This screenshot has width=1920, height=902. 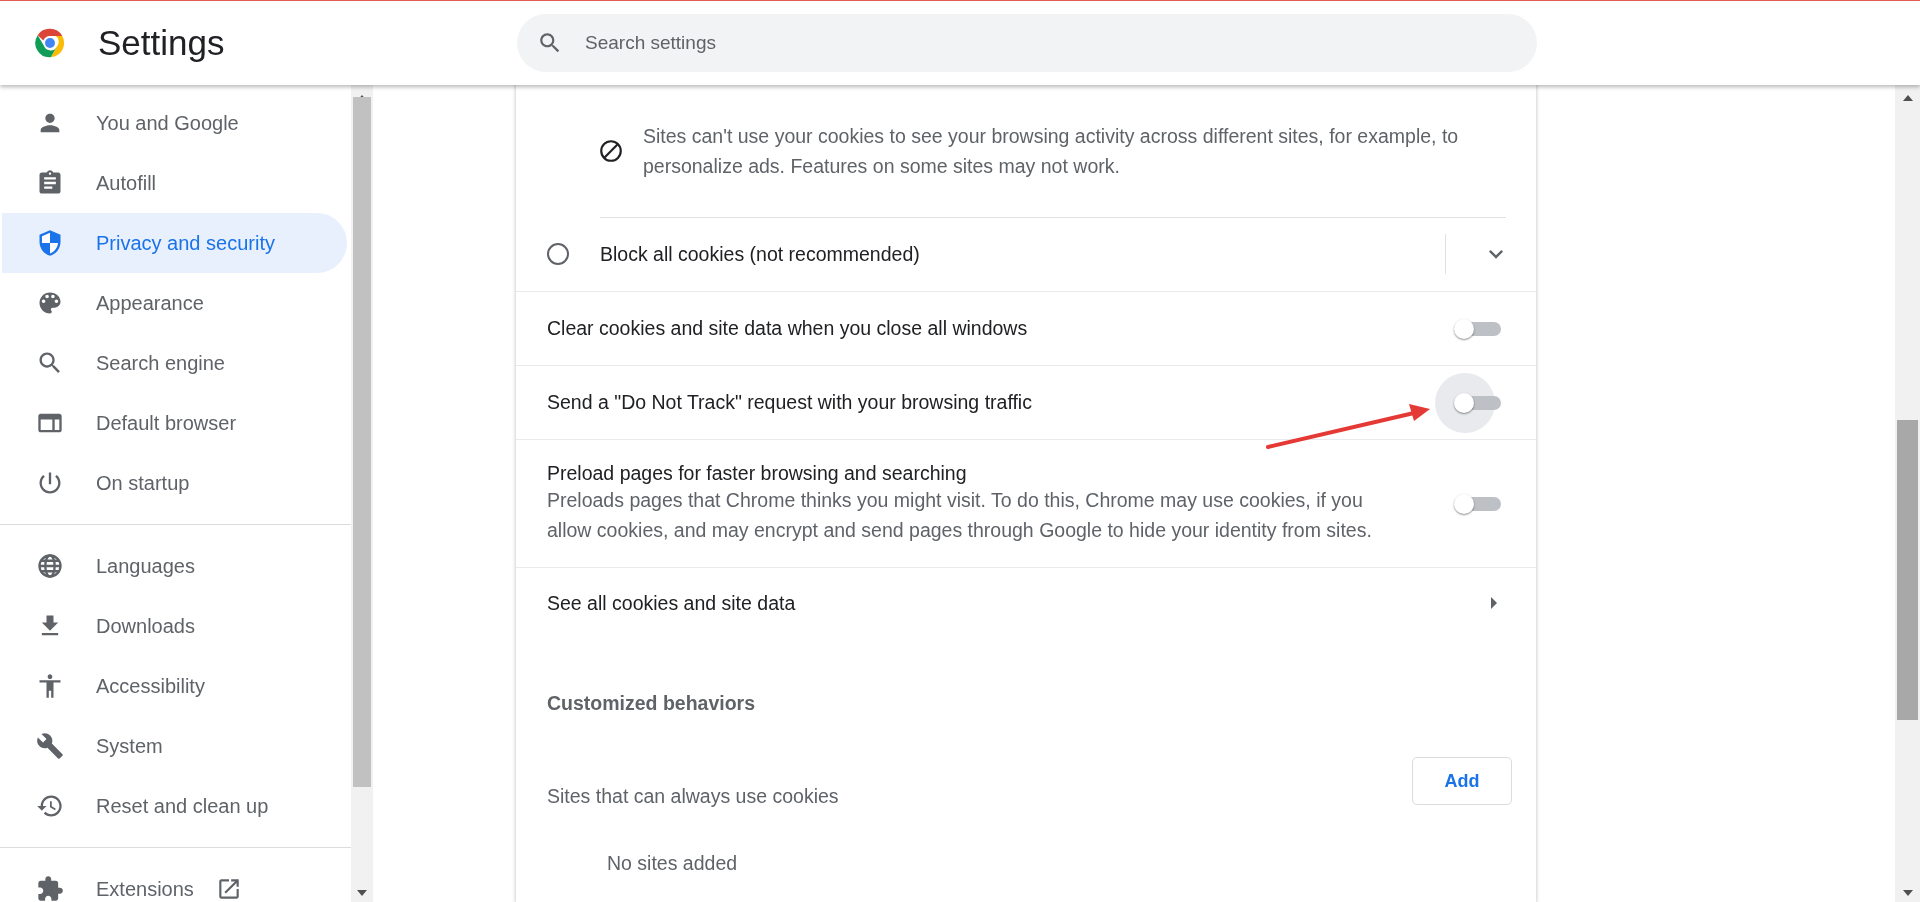 What do you see at coordinates (174, 686) in the screenshot?
I see `sidebar-item: Accessibility` at bounding box center [174, 686].